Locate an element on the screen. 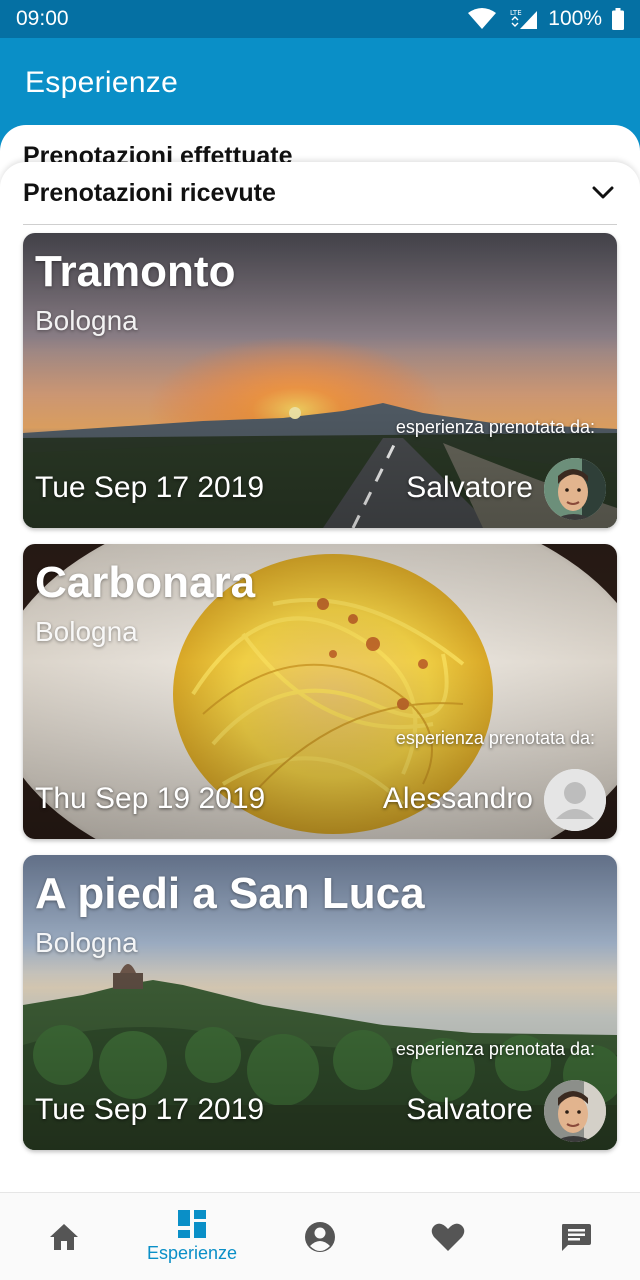 The height and width of the screenshot is (1280, 640). status-bar: 09:00 LTE 100% is located at coordinates (320, 19).